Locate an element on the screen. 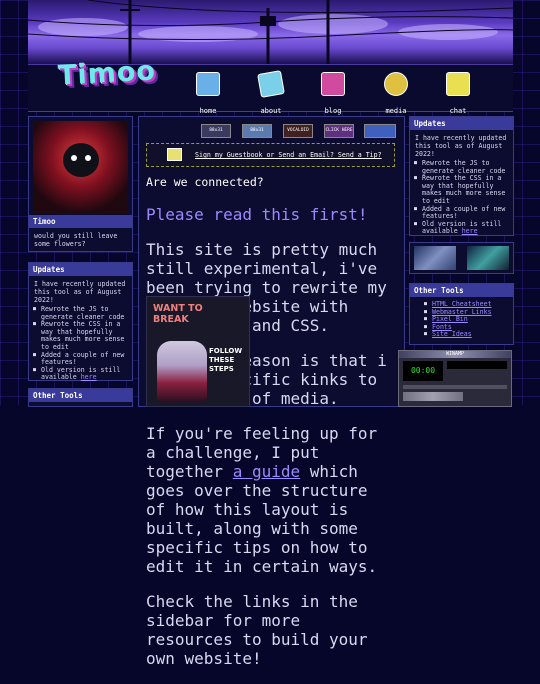  other-tools-panel-left: Other Tools is located at coordinates (80, 397).